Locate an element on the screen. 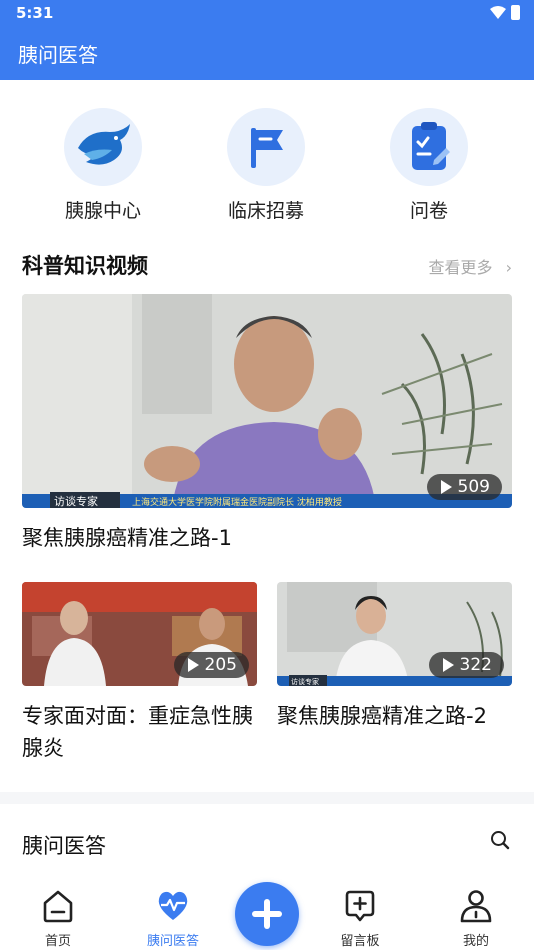 This screenshot has height=950, width=534. quick-item-clinical-recruit: 临床招募 is located at coordinates (266, 165).